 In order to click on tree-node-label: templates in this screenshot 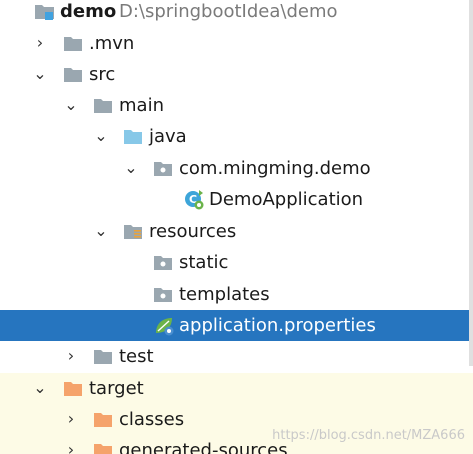, I will do `click(224, 294)`.